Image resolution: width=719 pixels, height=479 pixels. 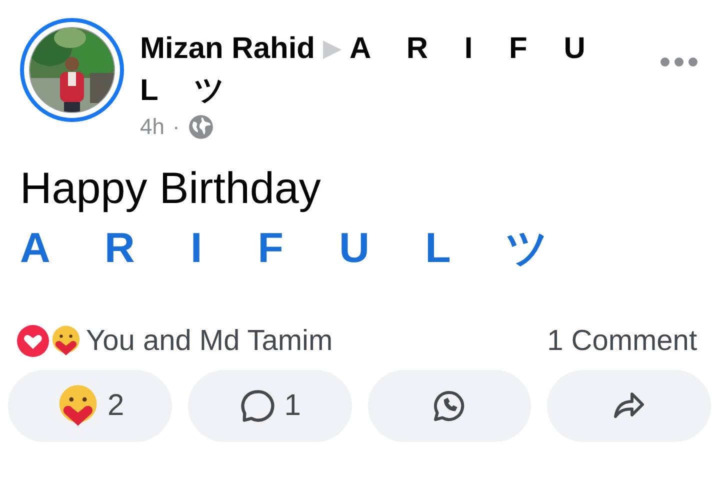 What do you see at coordinates (284, 247) in the screenshot?
I see `tagged-name: A R I F U L ツ` at bounding box center [284, 247].